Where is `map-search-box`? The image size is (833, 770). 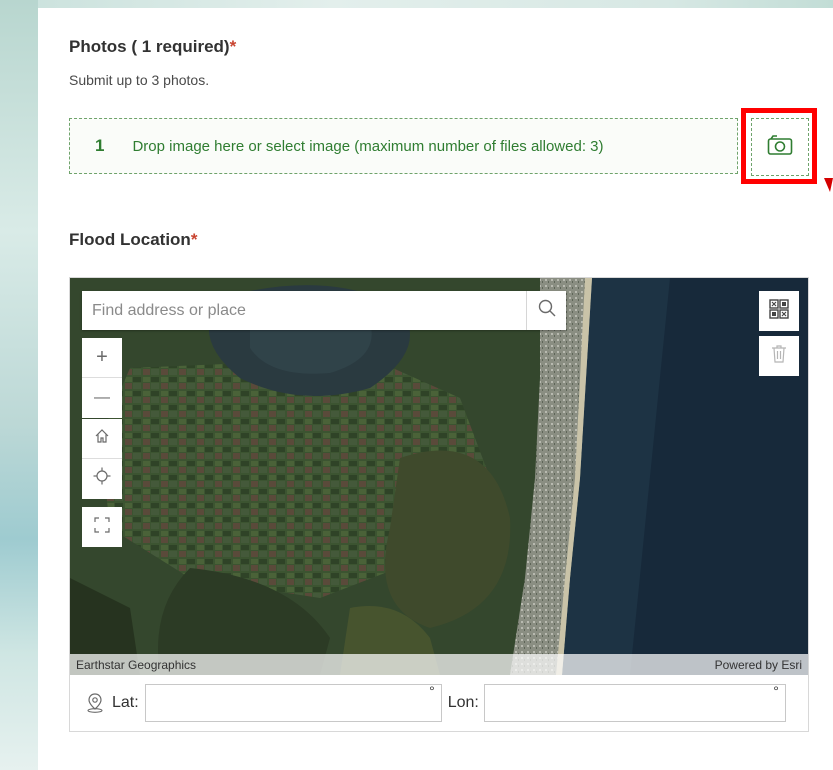 map-search-box is located at coordinates (324, 310).